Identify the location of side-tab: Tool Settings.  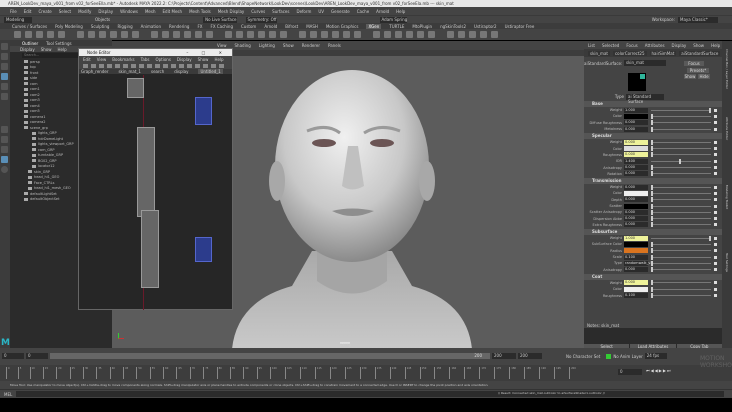
(725, 283).